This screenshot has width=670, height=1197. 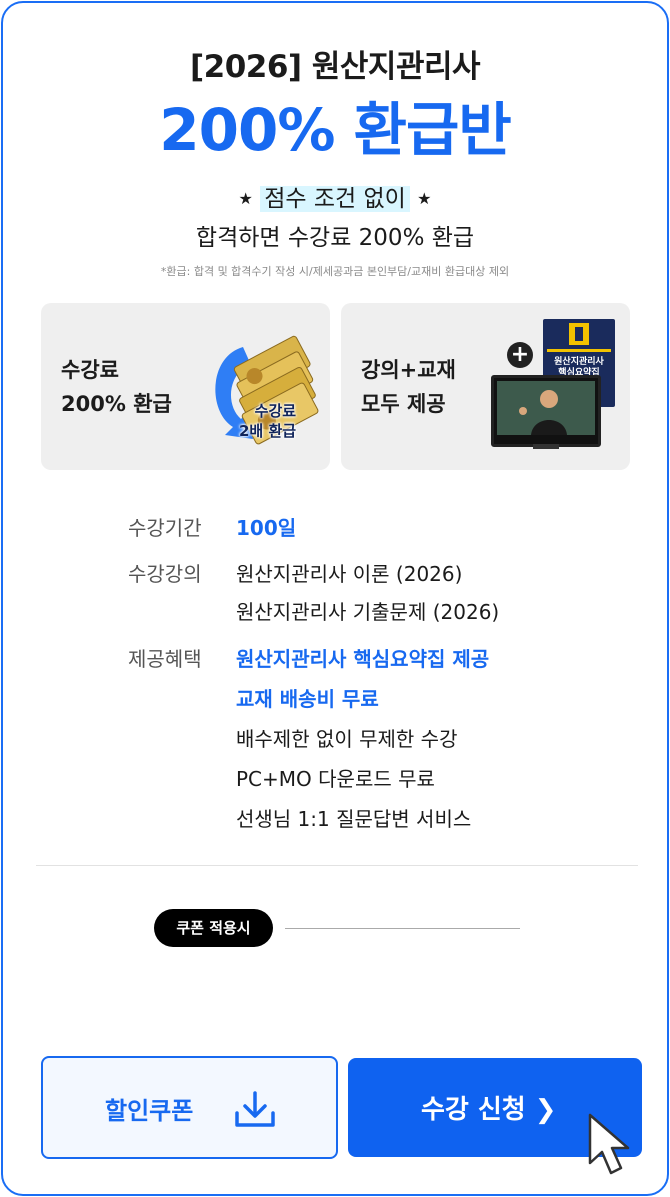 What do you see at coordinates (354, 819) in the screenshot?
I see `benefit-item: 선생님 1:1 질문답변 서비스` at bounding box center [354, 819].